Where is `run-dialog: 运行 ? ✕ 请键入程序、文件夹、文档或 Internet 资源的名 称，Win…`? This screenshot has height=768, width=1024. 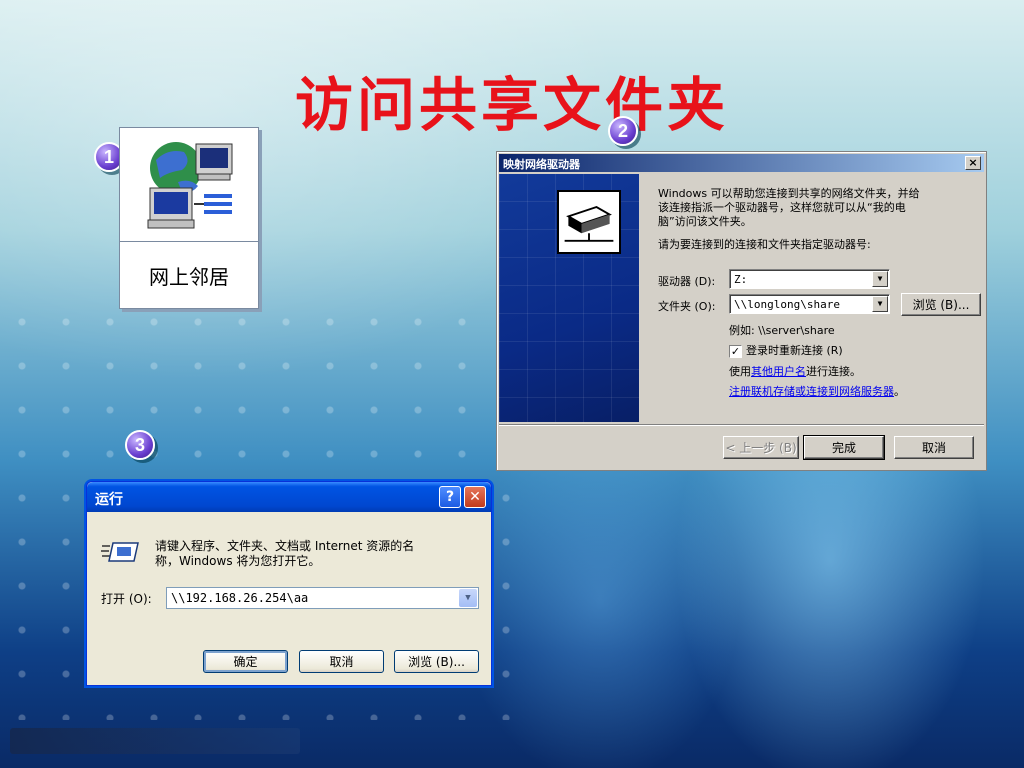
run-dialog: 运行 ? ✕ 请键入程序、文件夹、文档或 Internet 资源的名 称，Win… is located at coordinates (289, 583).